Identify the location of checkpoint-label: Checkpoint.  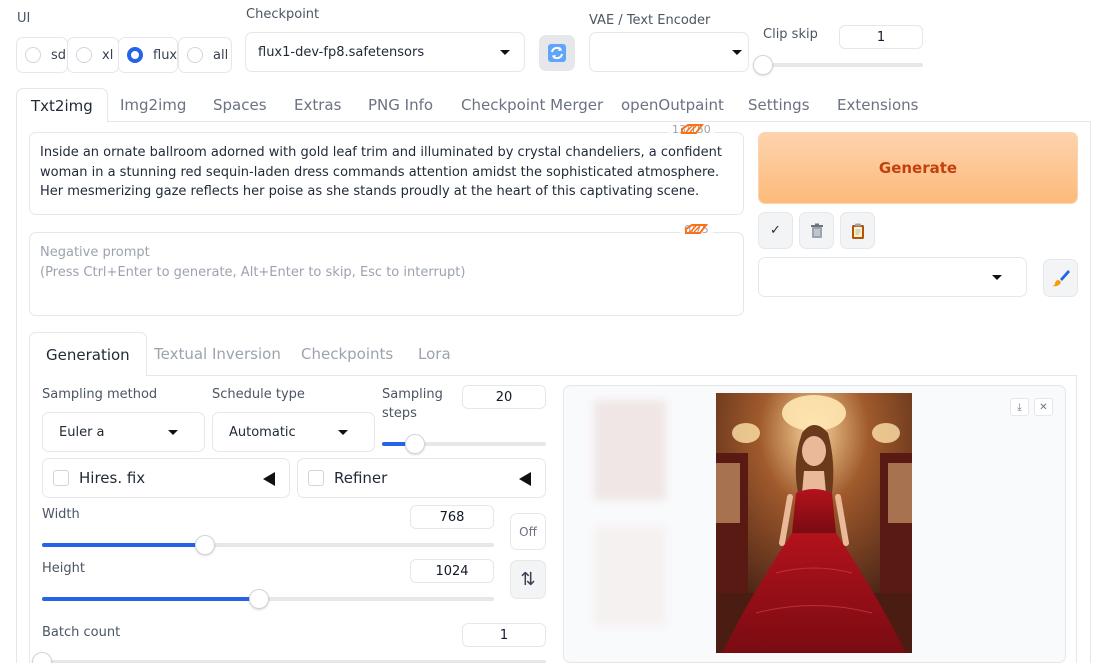
(283, 14).